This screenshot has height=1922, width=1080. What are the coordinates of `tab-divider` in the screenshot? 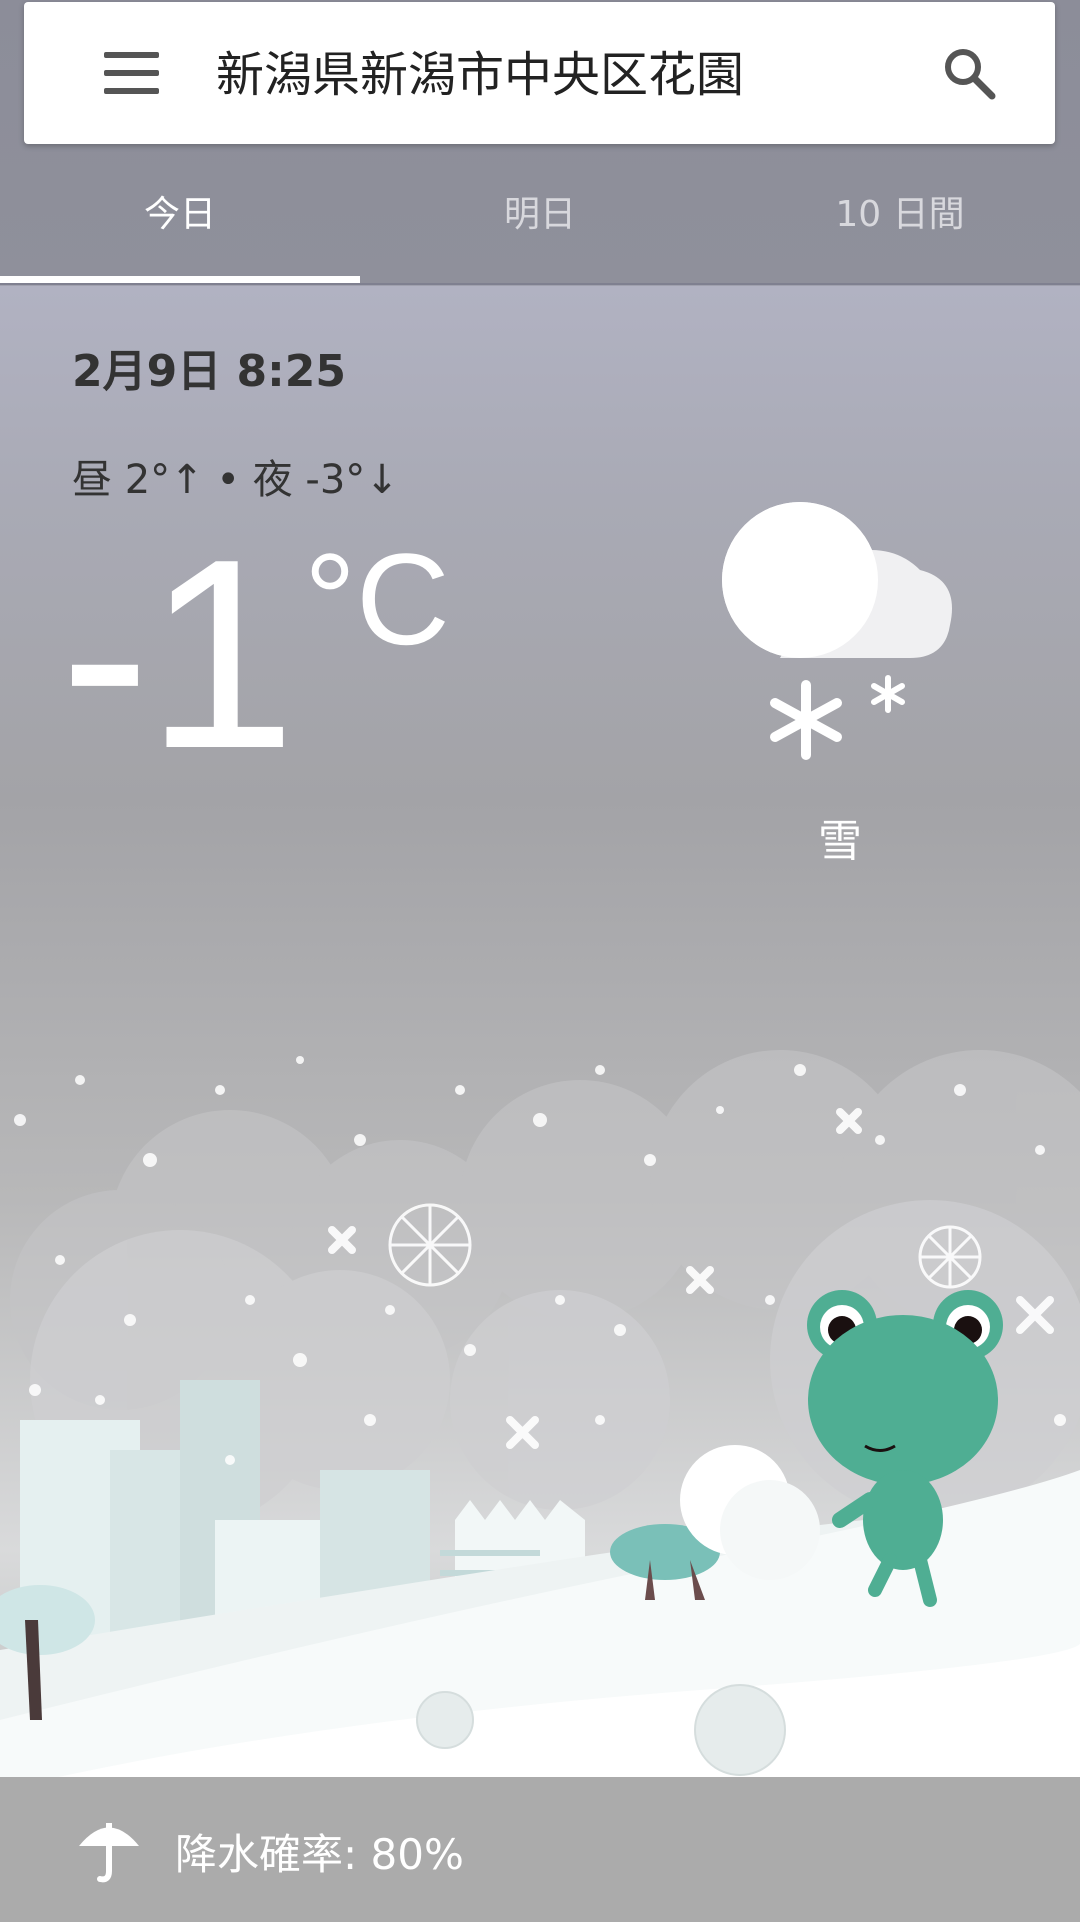 It's located at (540, 284).